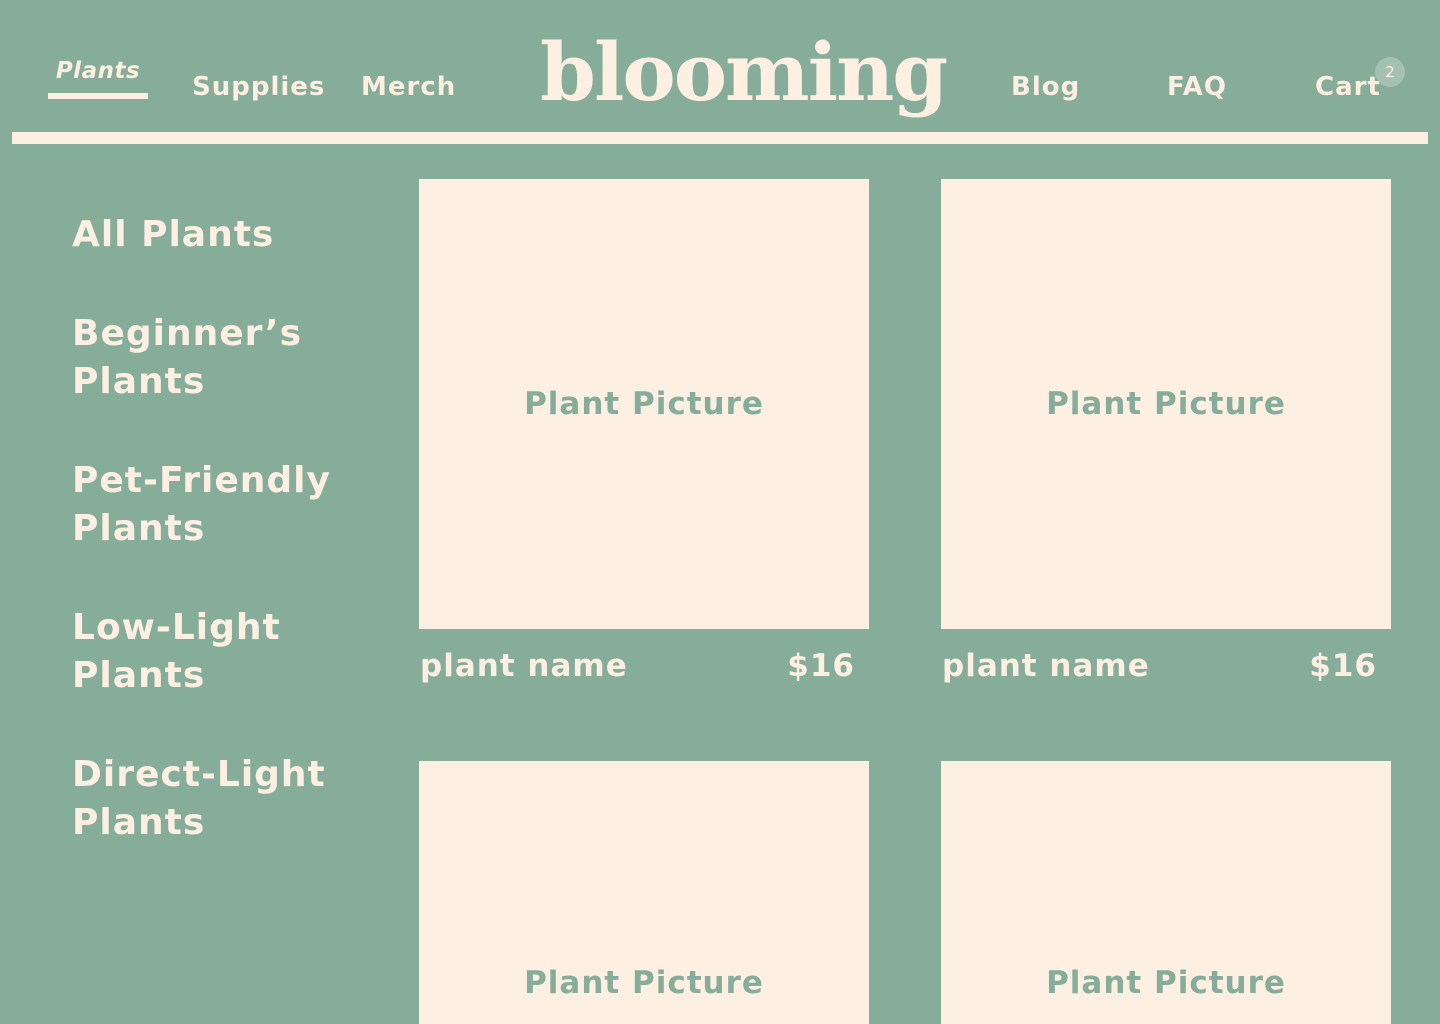 This screenshot has width=1440, height=1024. Describe the element at coordinates (222, 652) in the screenshot. I see `sidebar-item-low-light-plants: Low-Light Plants` at that location.